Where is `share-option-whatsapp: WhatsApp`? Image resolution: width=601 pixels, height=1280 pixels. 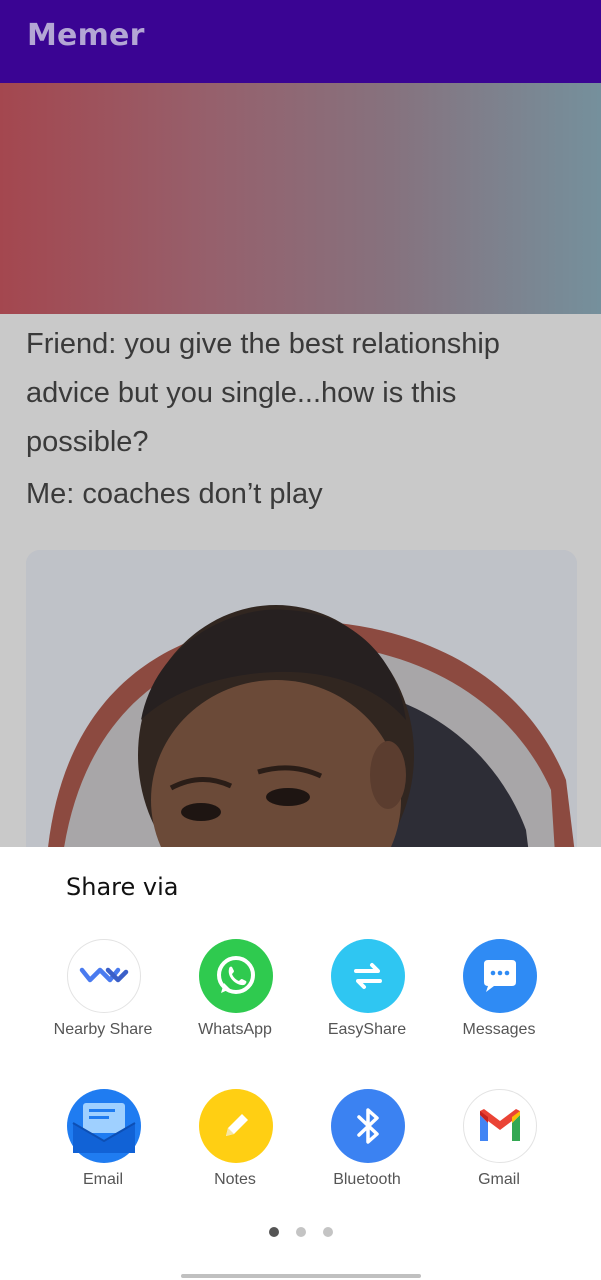
share-option-whatsapp: WhatsApp is located at coordinates (235, 1004).